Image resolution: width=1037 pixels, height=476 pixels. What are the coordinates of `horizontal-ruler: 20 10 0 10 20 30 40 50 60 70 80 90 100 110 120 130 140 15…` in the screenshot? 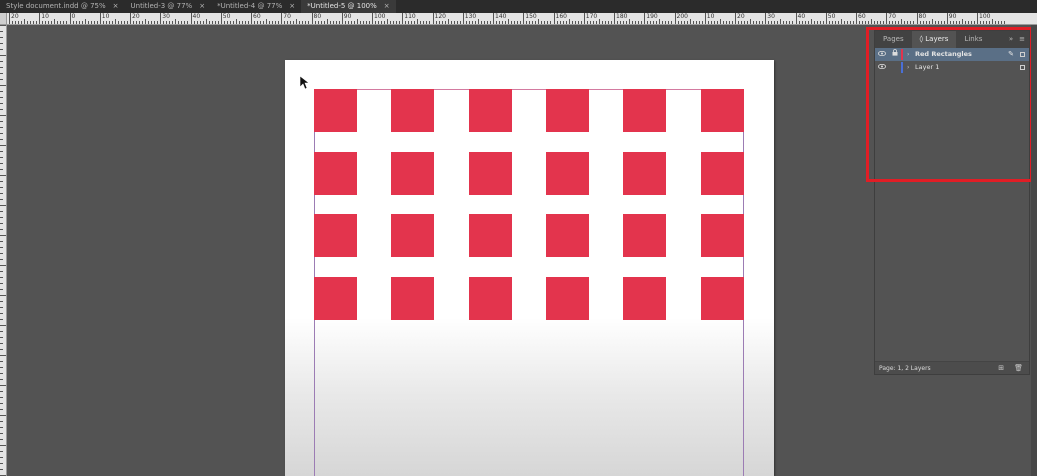 It's located at (522, 19).